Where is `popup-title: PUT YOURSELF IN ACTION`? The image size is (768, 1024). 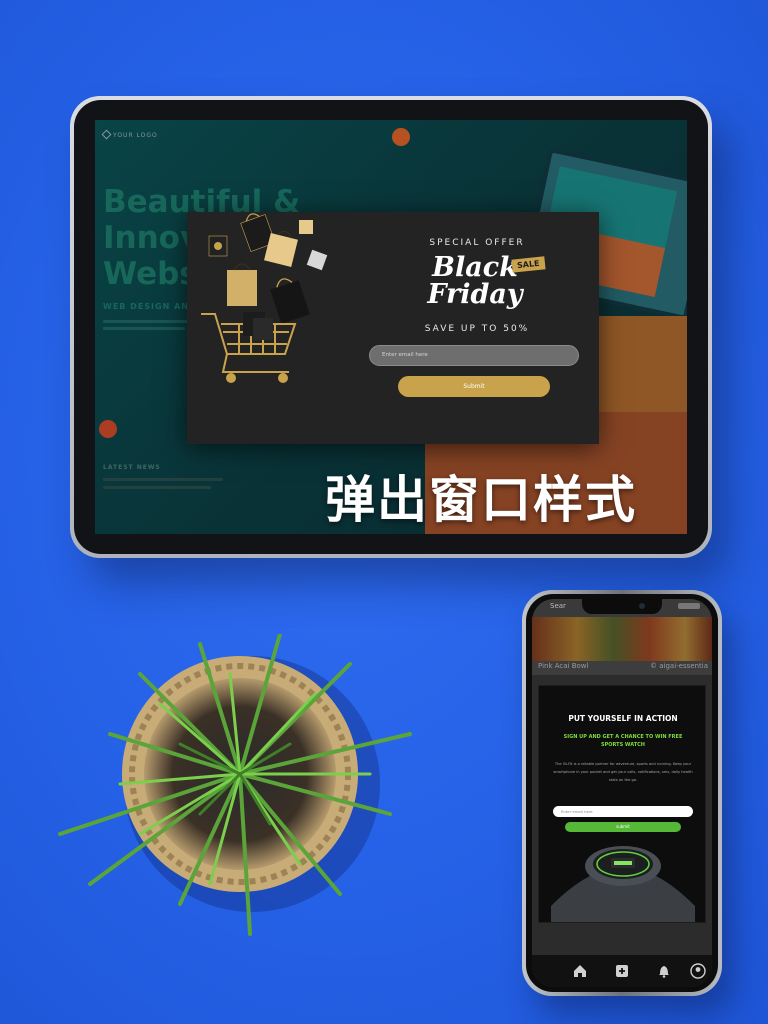
popup-title: PUT YOURSELF IN ACTION is located at coordinates (623, 718).